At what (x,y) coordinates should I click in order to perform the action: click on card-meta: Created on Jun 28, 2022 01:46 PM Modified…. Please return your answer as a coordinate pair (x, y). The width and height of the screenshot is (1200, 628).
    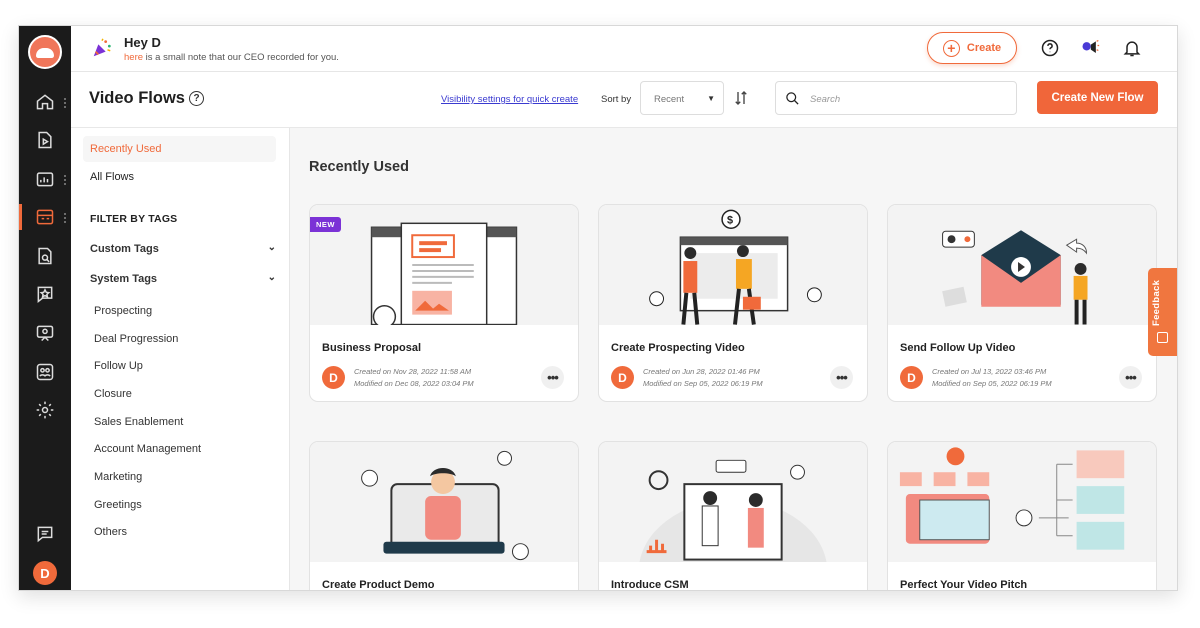
    Looking at the image, I should click on (703, 378).